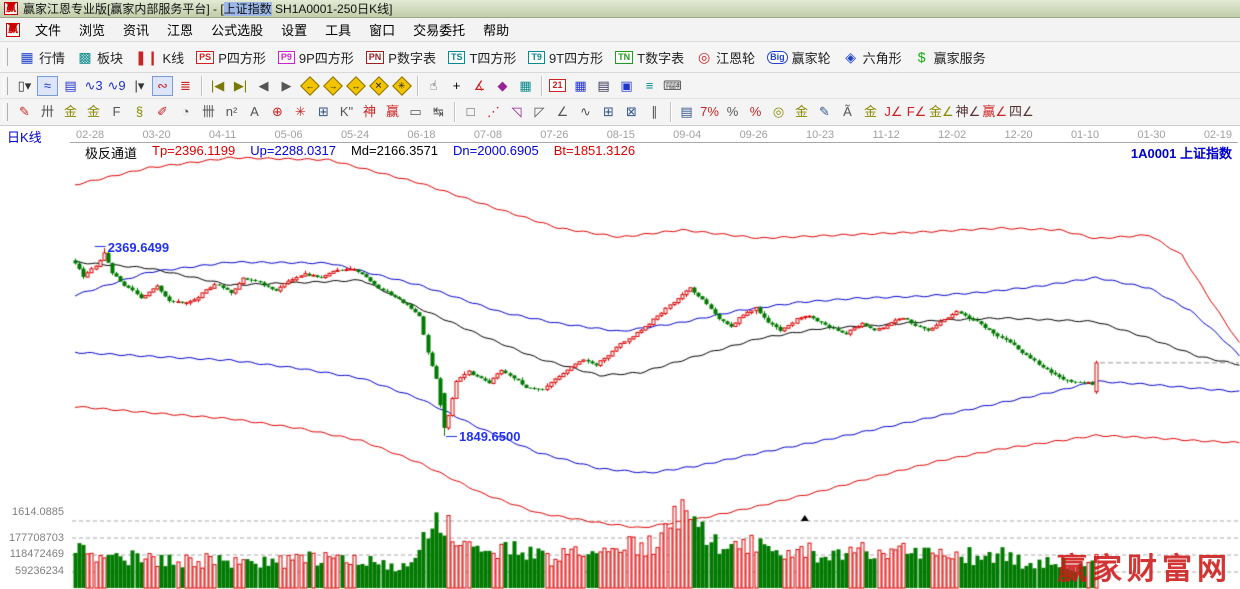  Describe the element at coordinates (603, 86) in the screenshot. I see `notes-icon: ▤` at that location.